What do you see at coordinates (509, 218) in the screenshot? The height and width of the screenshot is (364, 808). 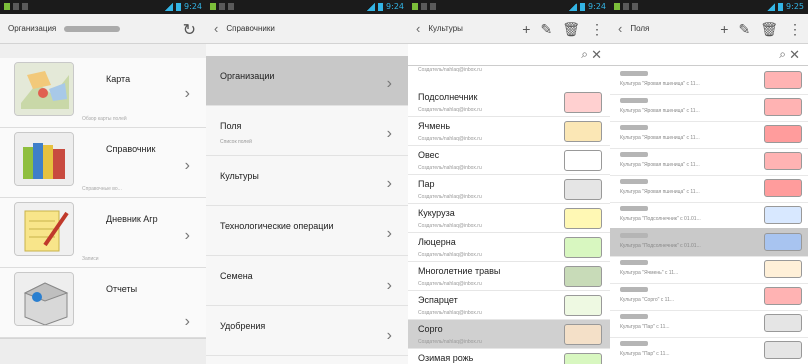 I see `crop-row: Кукуруза Создатель/nahlaq@inbox.ru` at bounding box center [509, 218].